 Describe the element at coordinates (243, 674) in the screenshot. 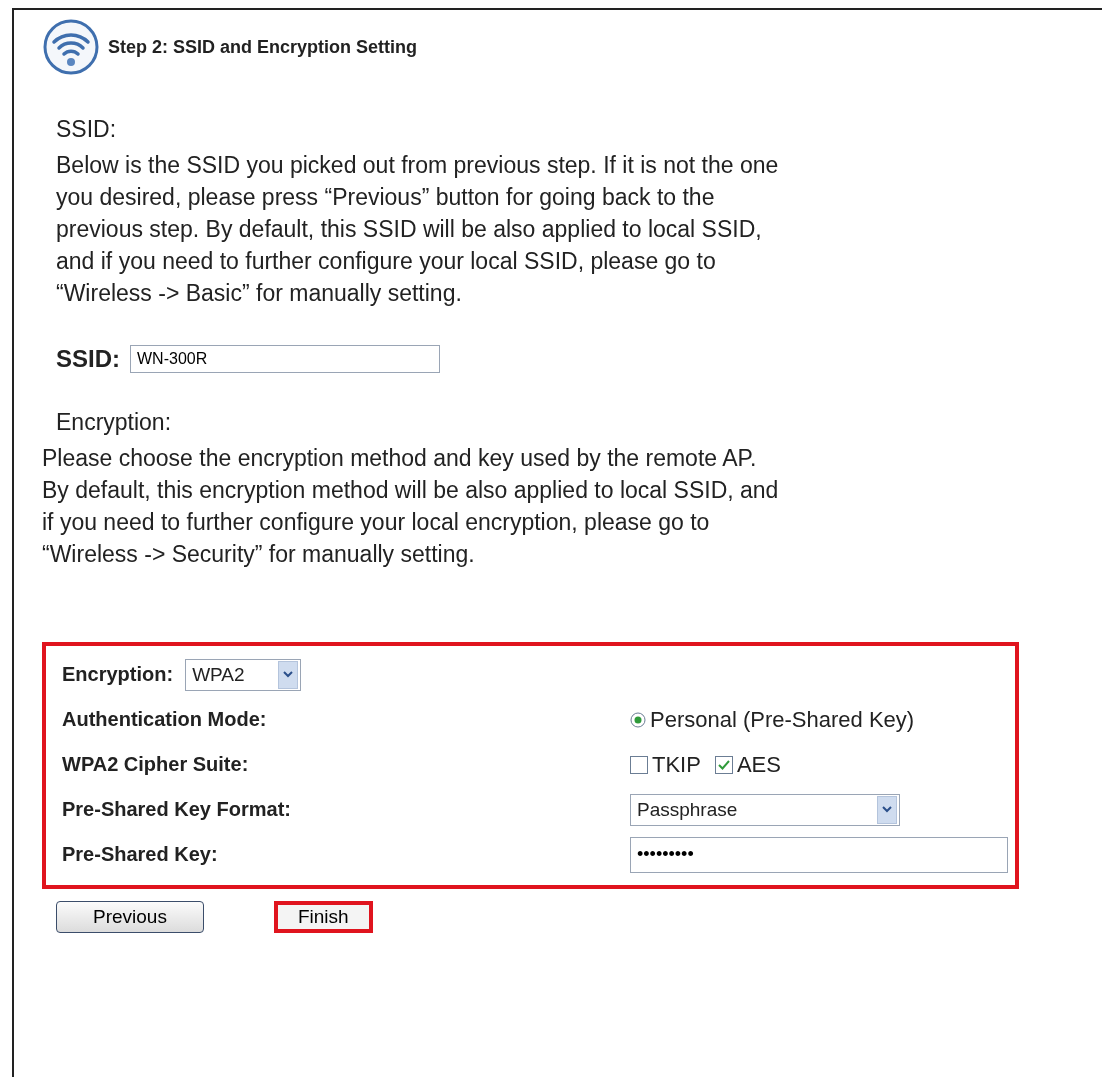

I see `encryption-dropdown: WPA2` at that location.